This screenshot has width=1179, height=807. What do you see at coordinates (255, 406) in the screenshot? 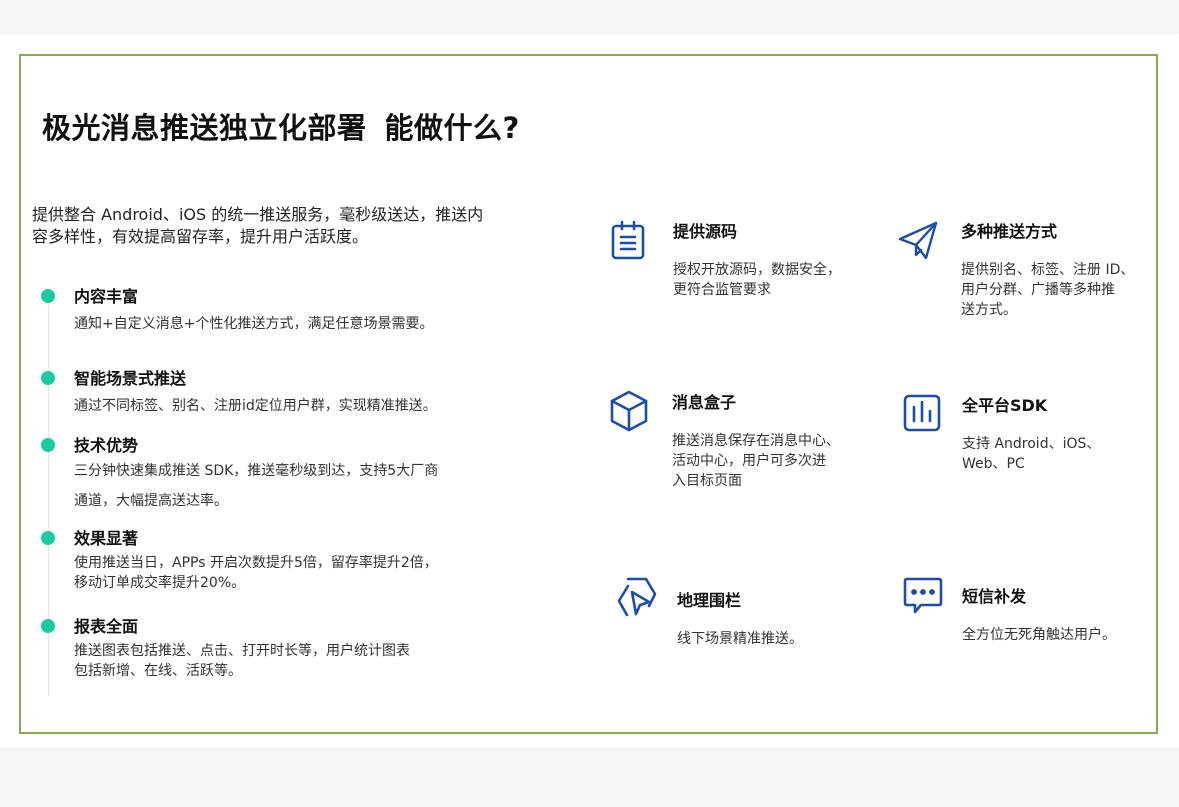
I see `feature-description-line: 通过不同标签、别名、注册id定位用户群，实现精准推送。` at bounding box center [255, 406].